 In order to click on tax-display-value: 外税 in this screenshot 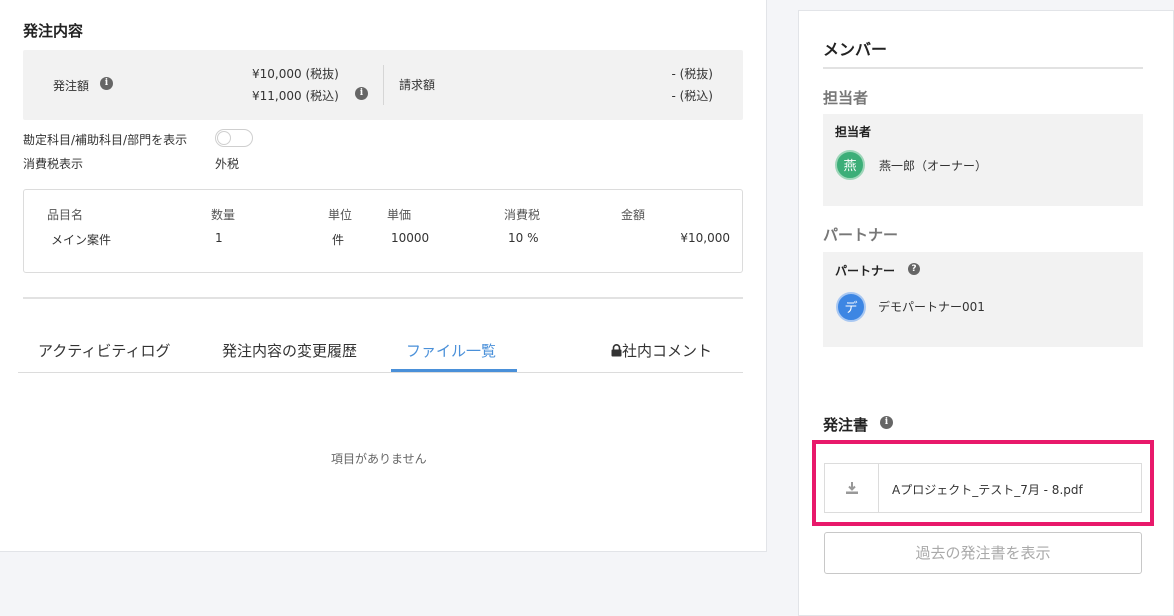, I will do `click(227, 164)`.